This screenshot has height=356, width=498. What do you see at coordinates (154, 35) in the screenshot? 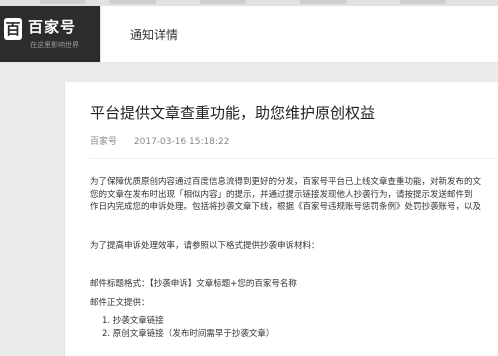
I see `page-heading: 通知详情` at bounding box center [154, 35].